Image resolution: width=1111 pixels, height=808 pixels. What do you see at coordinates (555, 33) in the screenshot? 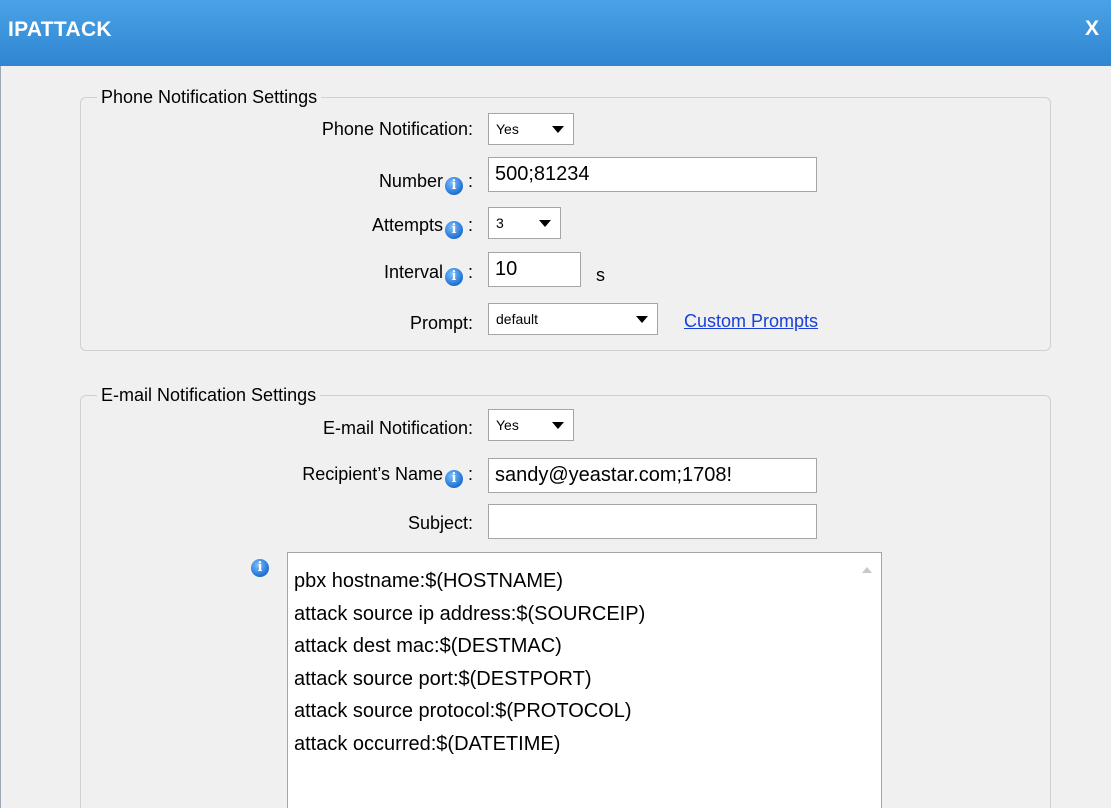
I see `title-bar: IPATTACK X` at bounding box center [555, 33].